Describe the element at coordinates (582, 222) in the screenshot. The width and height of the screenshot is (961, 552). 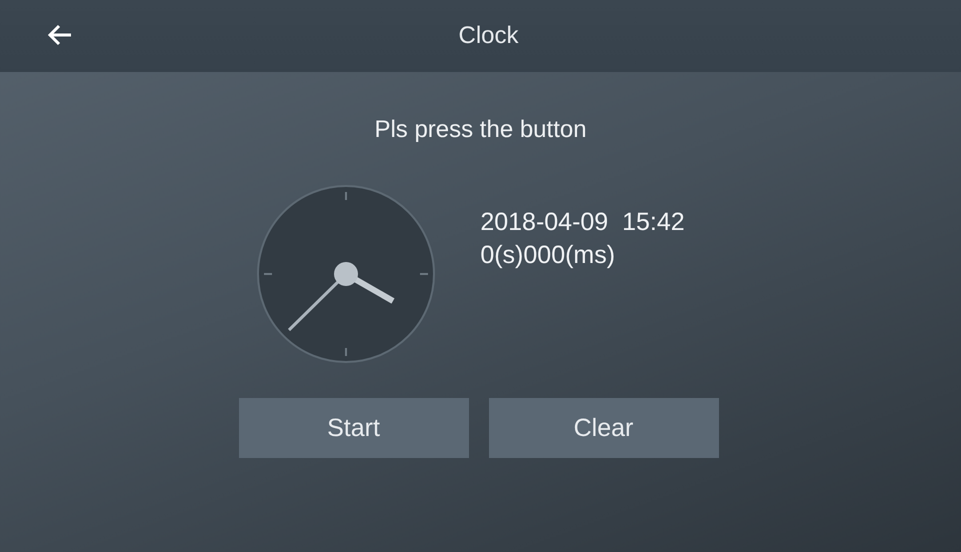
I see `date-time-text: 2018-04-09 15:42` at that location.